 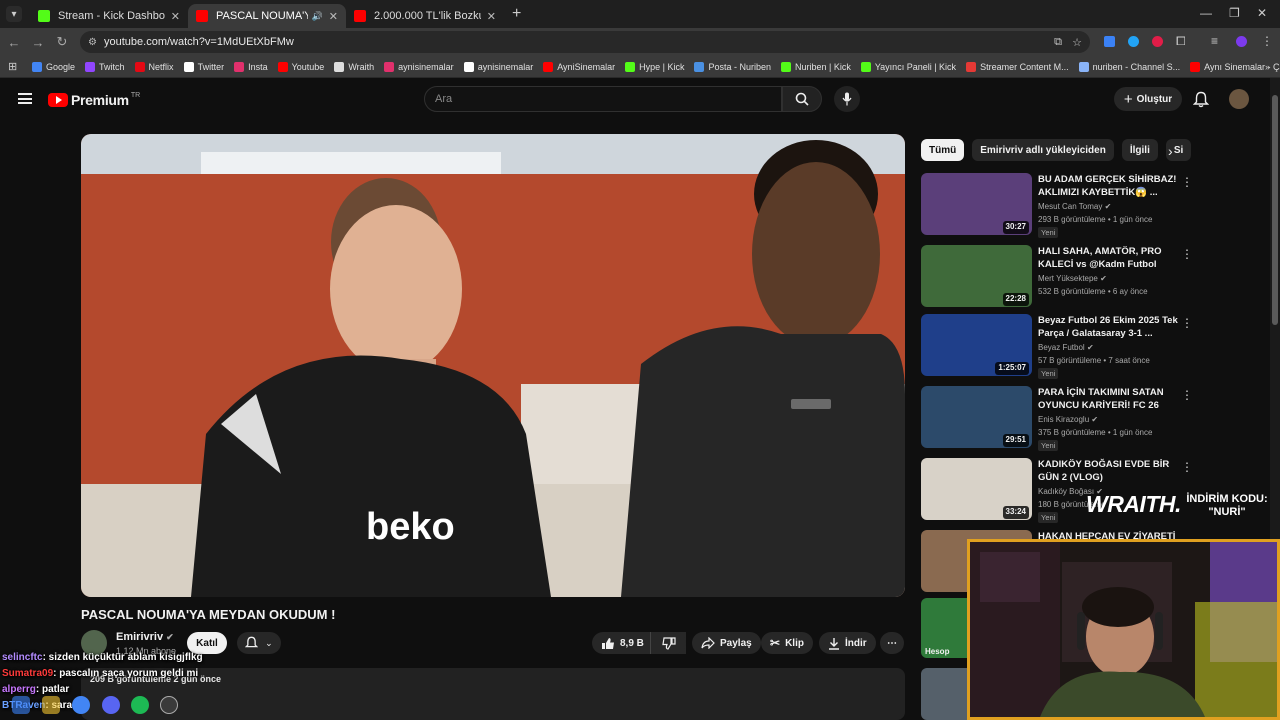 I want to click on discord-icon, so click(x=111, y=705).